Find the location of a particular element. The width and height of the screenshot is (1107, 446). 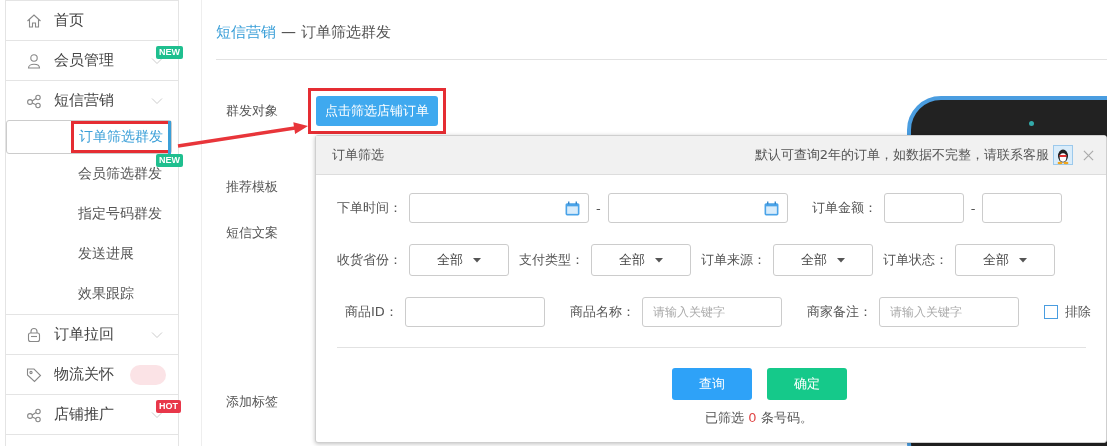

field-label: 订单状态： is located at coordinates (915, 260).